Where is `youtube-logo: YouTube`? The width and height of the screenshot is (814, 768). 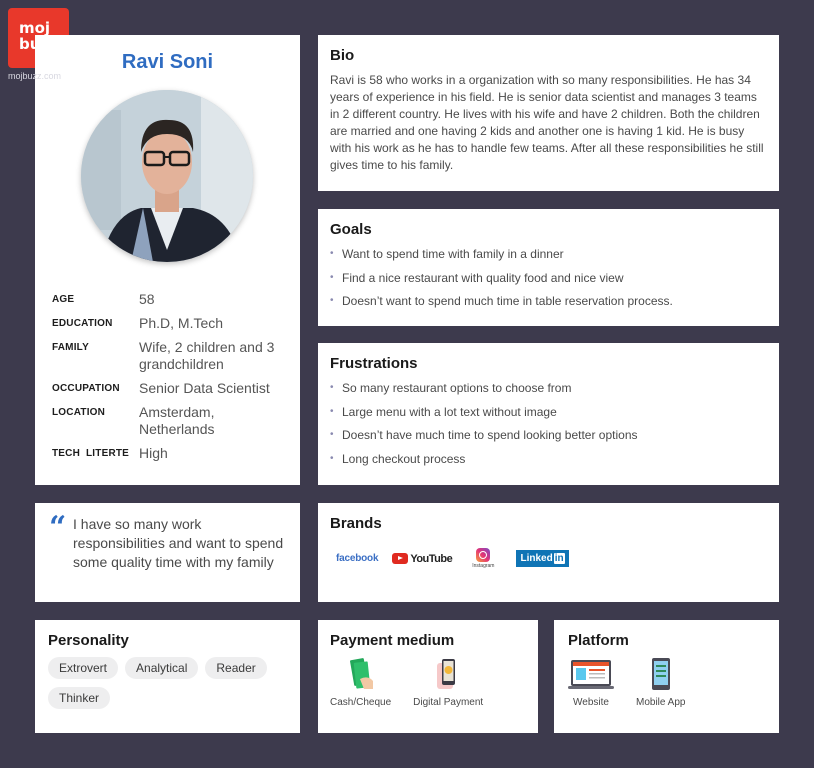 youtube-logo: YouTube is located at coordinates (422, 558).